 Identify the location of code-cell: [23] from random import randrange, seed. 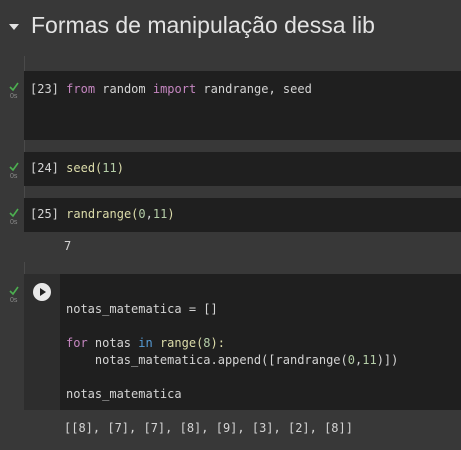
(242, 105).